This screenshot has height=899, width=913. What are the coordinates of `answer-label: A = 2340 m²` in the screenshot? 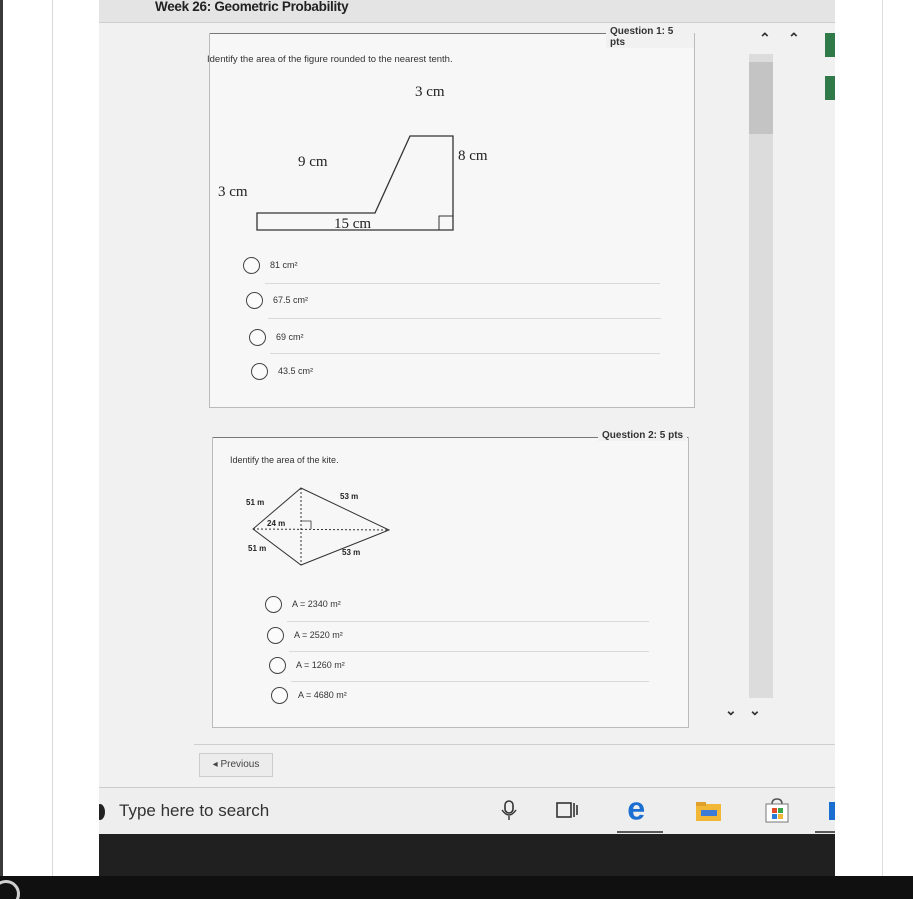 It's located at (316, 604).